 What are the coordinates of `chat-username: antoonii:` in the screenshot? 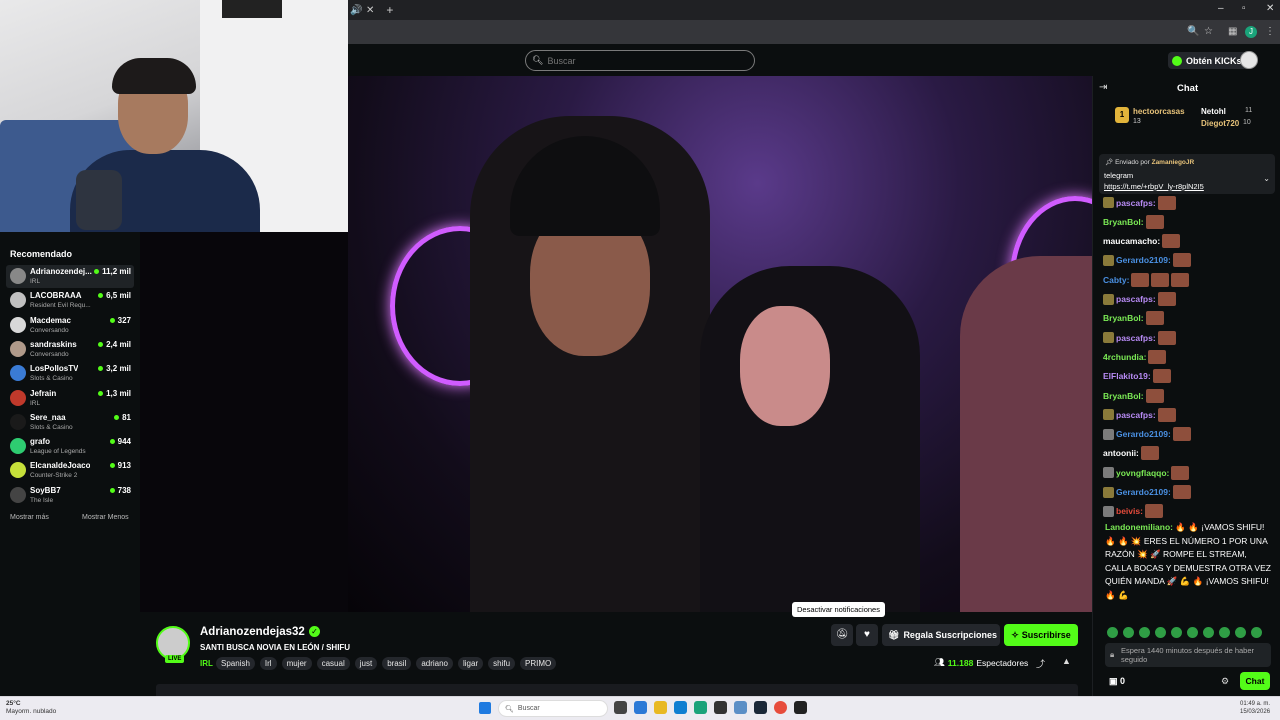 It's located at (1121, 453).